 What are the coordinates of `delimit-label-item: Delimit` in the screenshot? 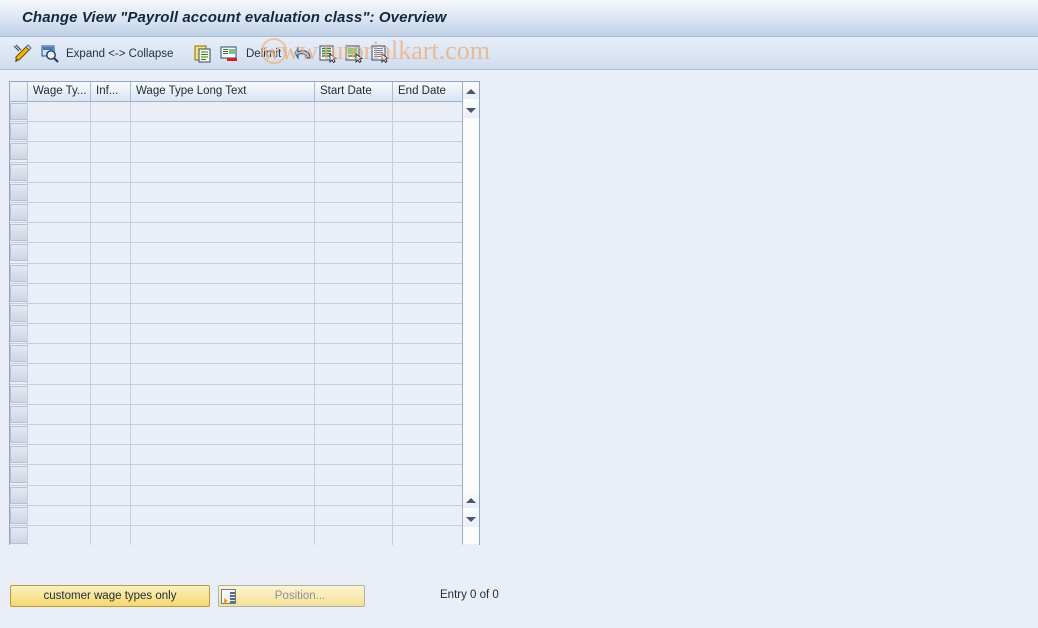 It's located at (263, 53).